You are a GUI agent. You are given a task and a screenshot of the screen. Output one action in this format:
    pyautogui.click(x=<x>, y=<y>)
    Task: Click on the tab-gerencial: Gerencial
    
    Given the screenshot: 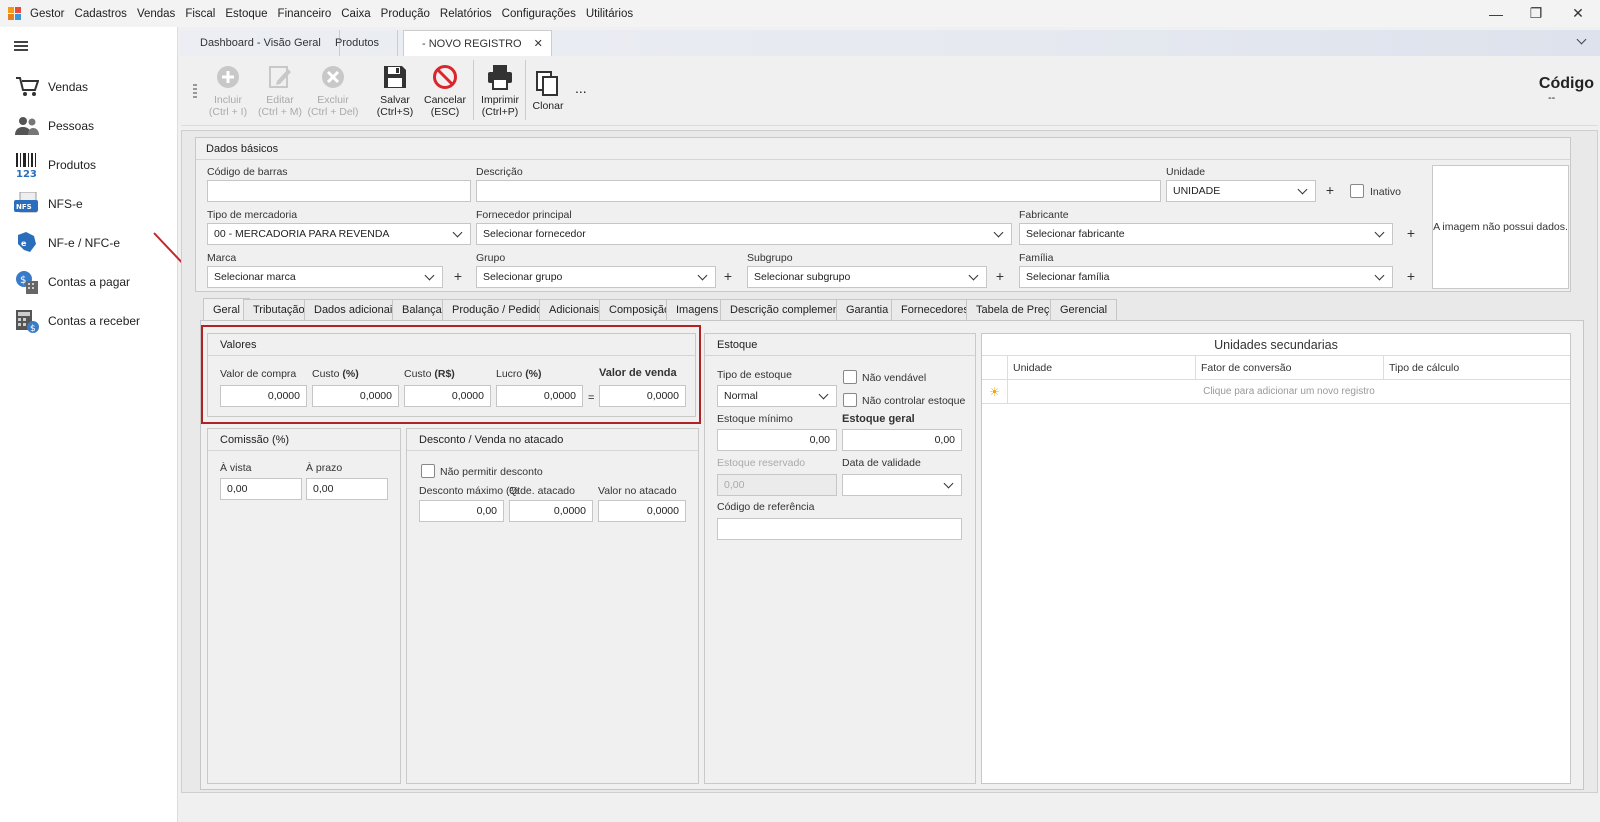 What is the action you would take?
    pyautogui.click(x=1084, y=309)
    